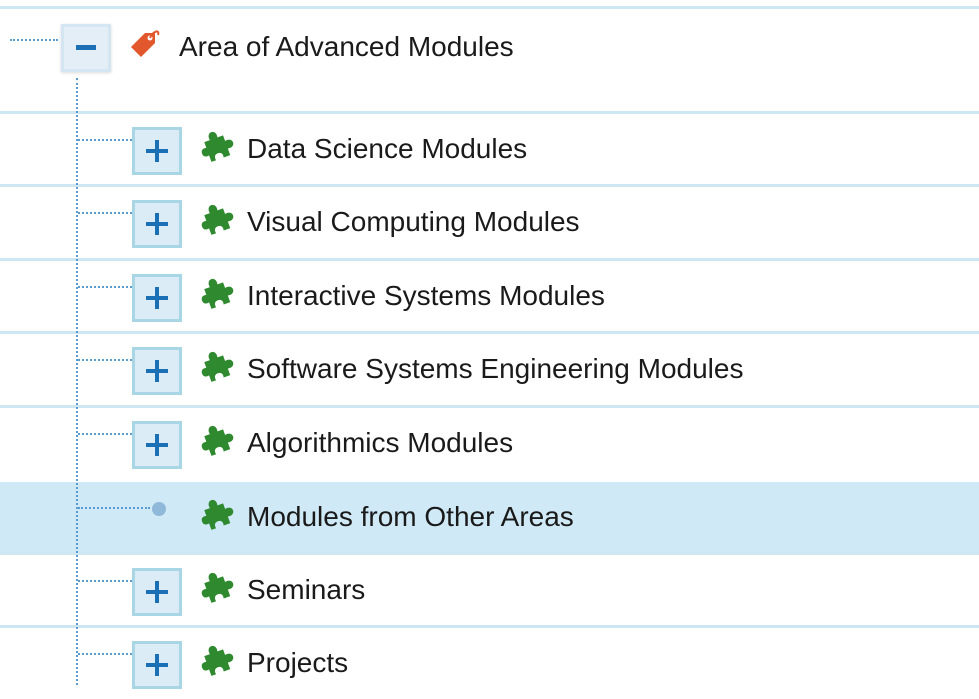  Describe the element at coordinates (346, 47) in the screenshot. I see `tree-node-label: Area of Advanced Modules` at that location.